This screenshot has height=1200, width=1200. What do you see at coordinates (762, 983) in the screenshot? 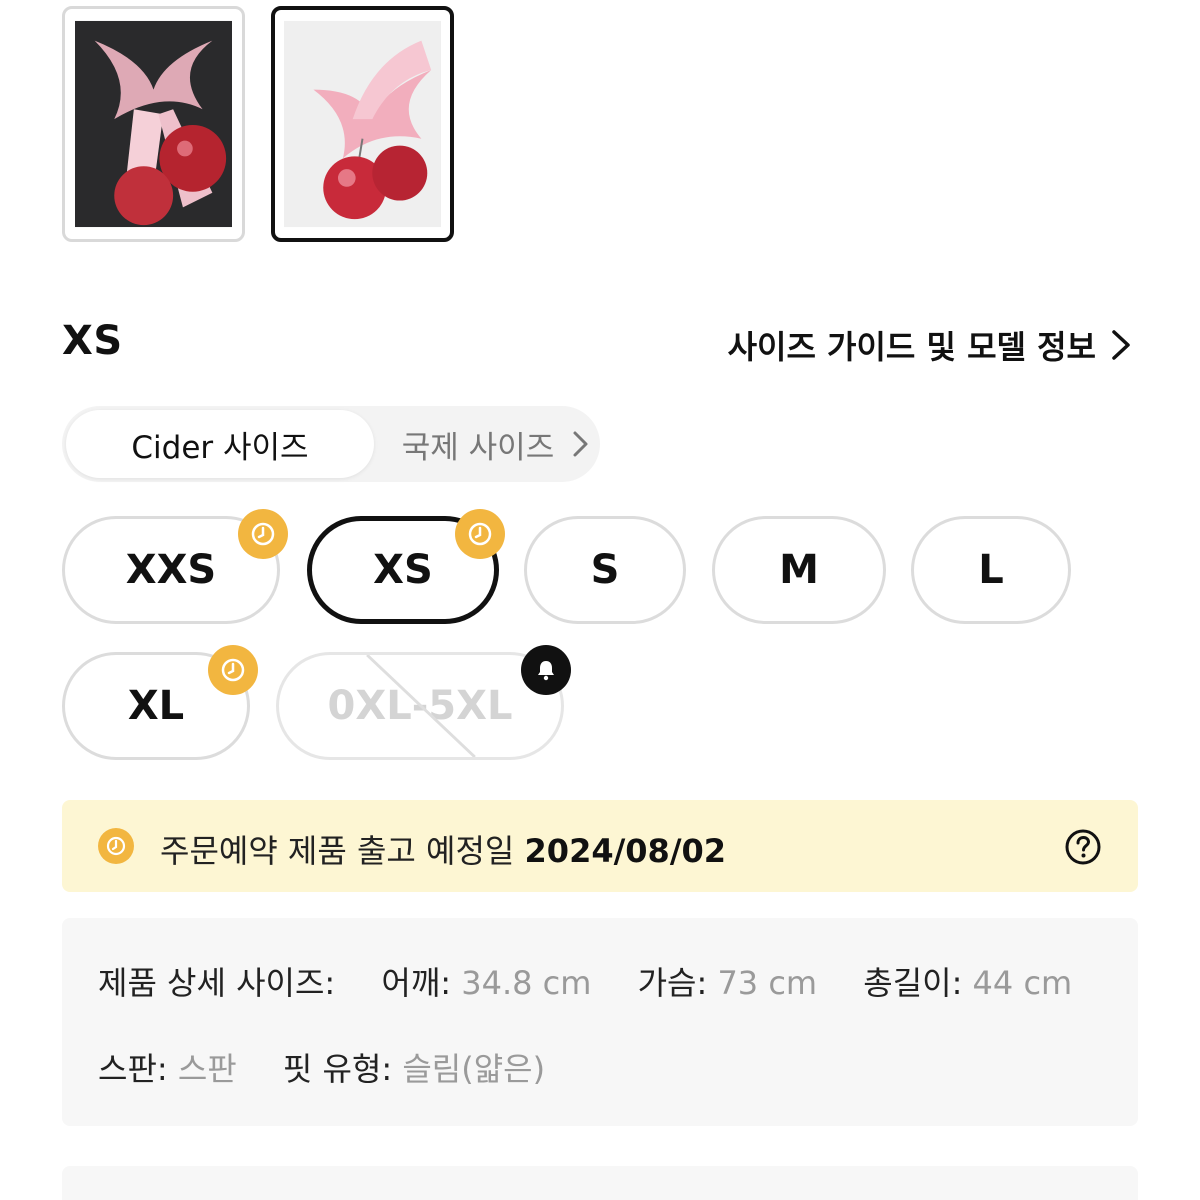
I see `chest-value: 73 cm` at bounding box center [762, 983].